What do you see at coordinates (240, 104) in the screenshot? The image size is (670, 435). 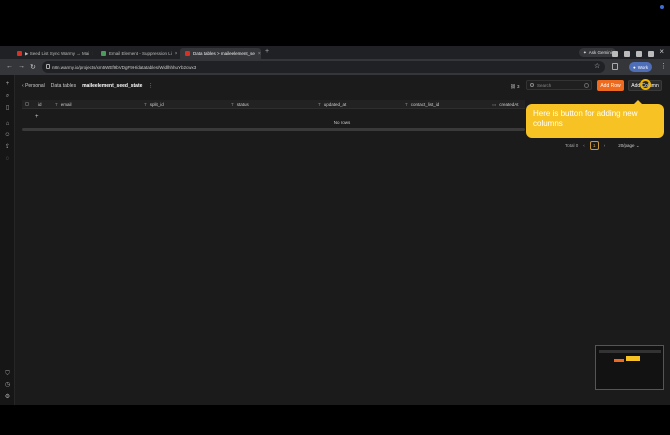 I see `column-header-status: Tstatus` at bounding box center [240, 104].